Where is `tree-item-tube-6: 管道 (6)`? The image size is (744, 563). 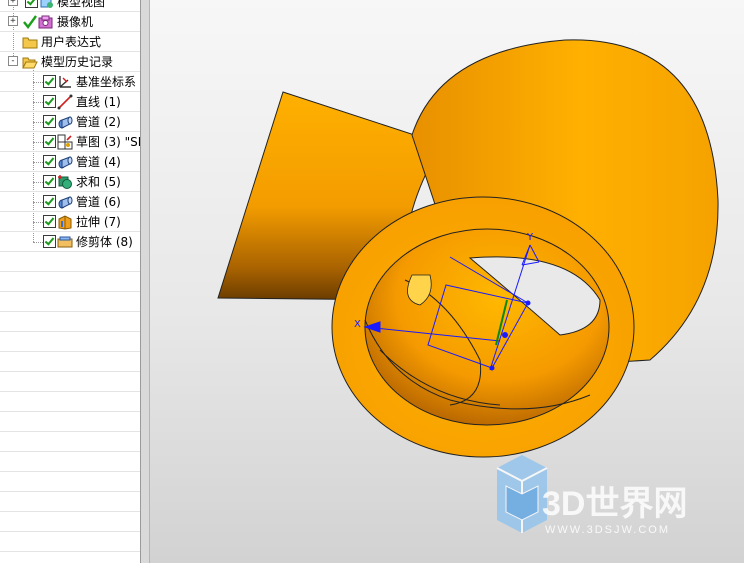 tree-item-tube-6: 管道 (6) is located at coordinates (70, 202).